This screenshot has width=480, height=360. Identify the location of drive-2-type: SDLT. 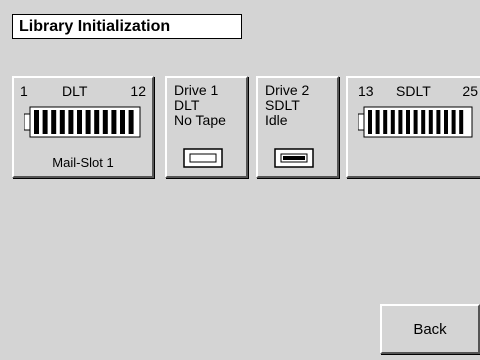
(282, 105).